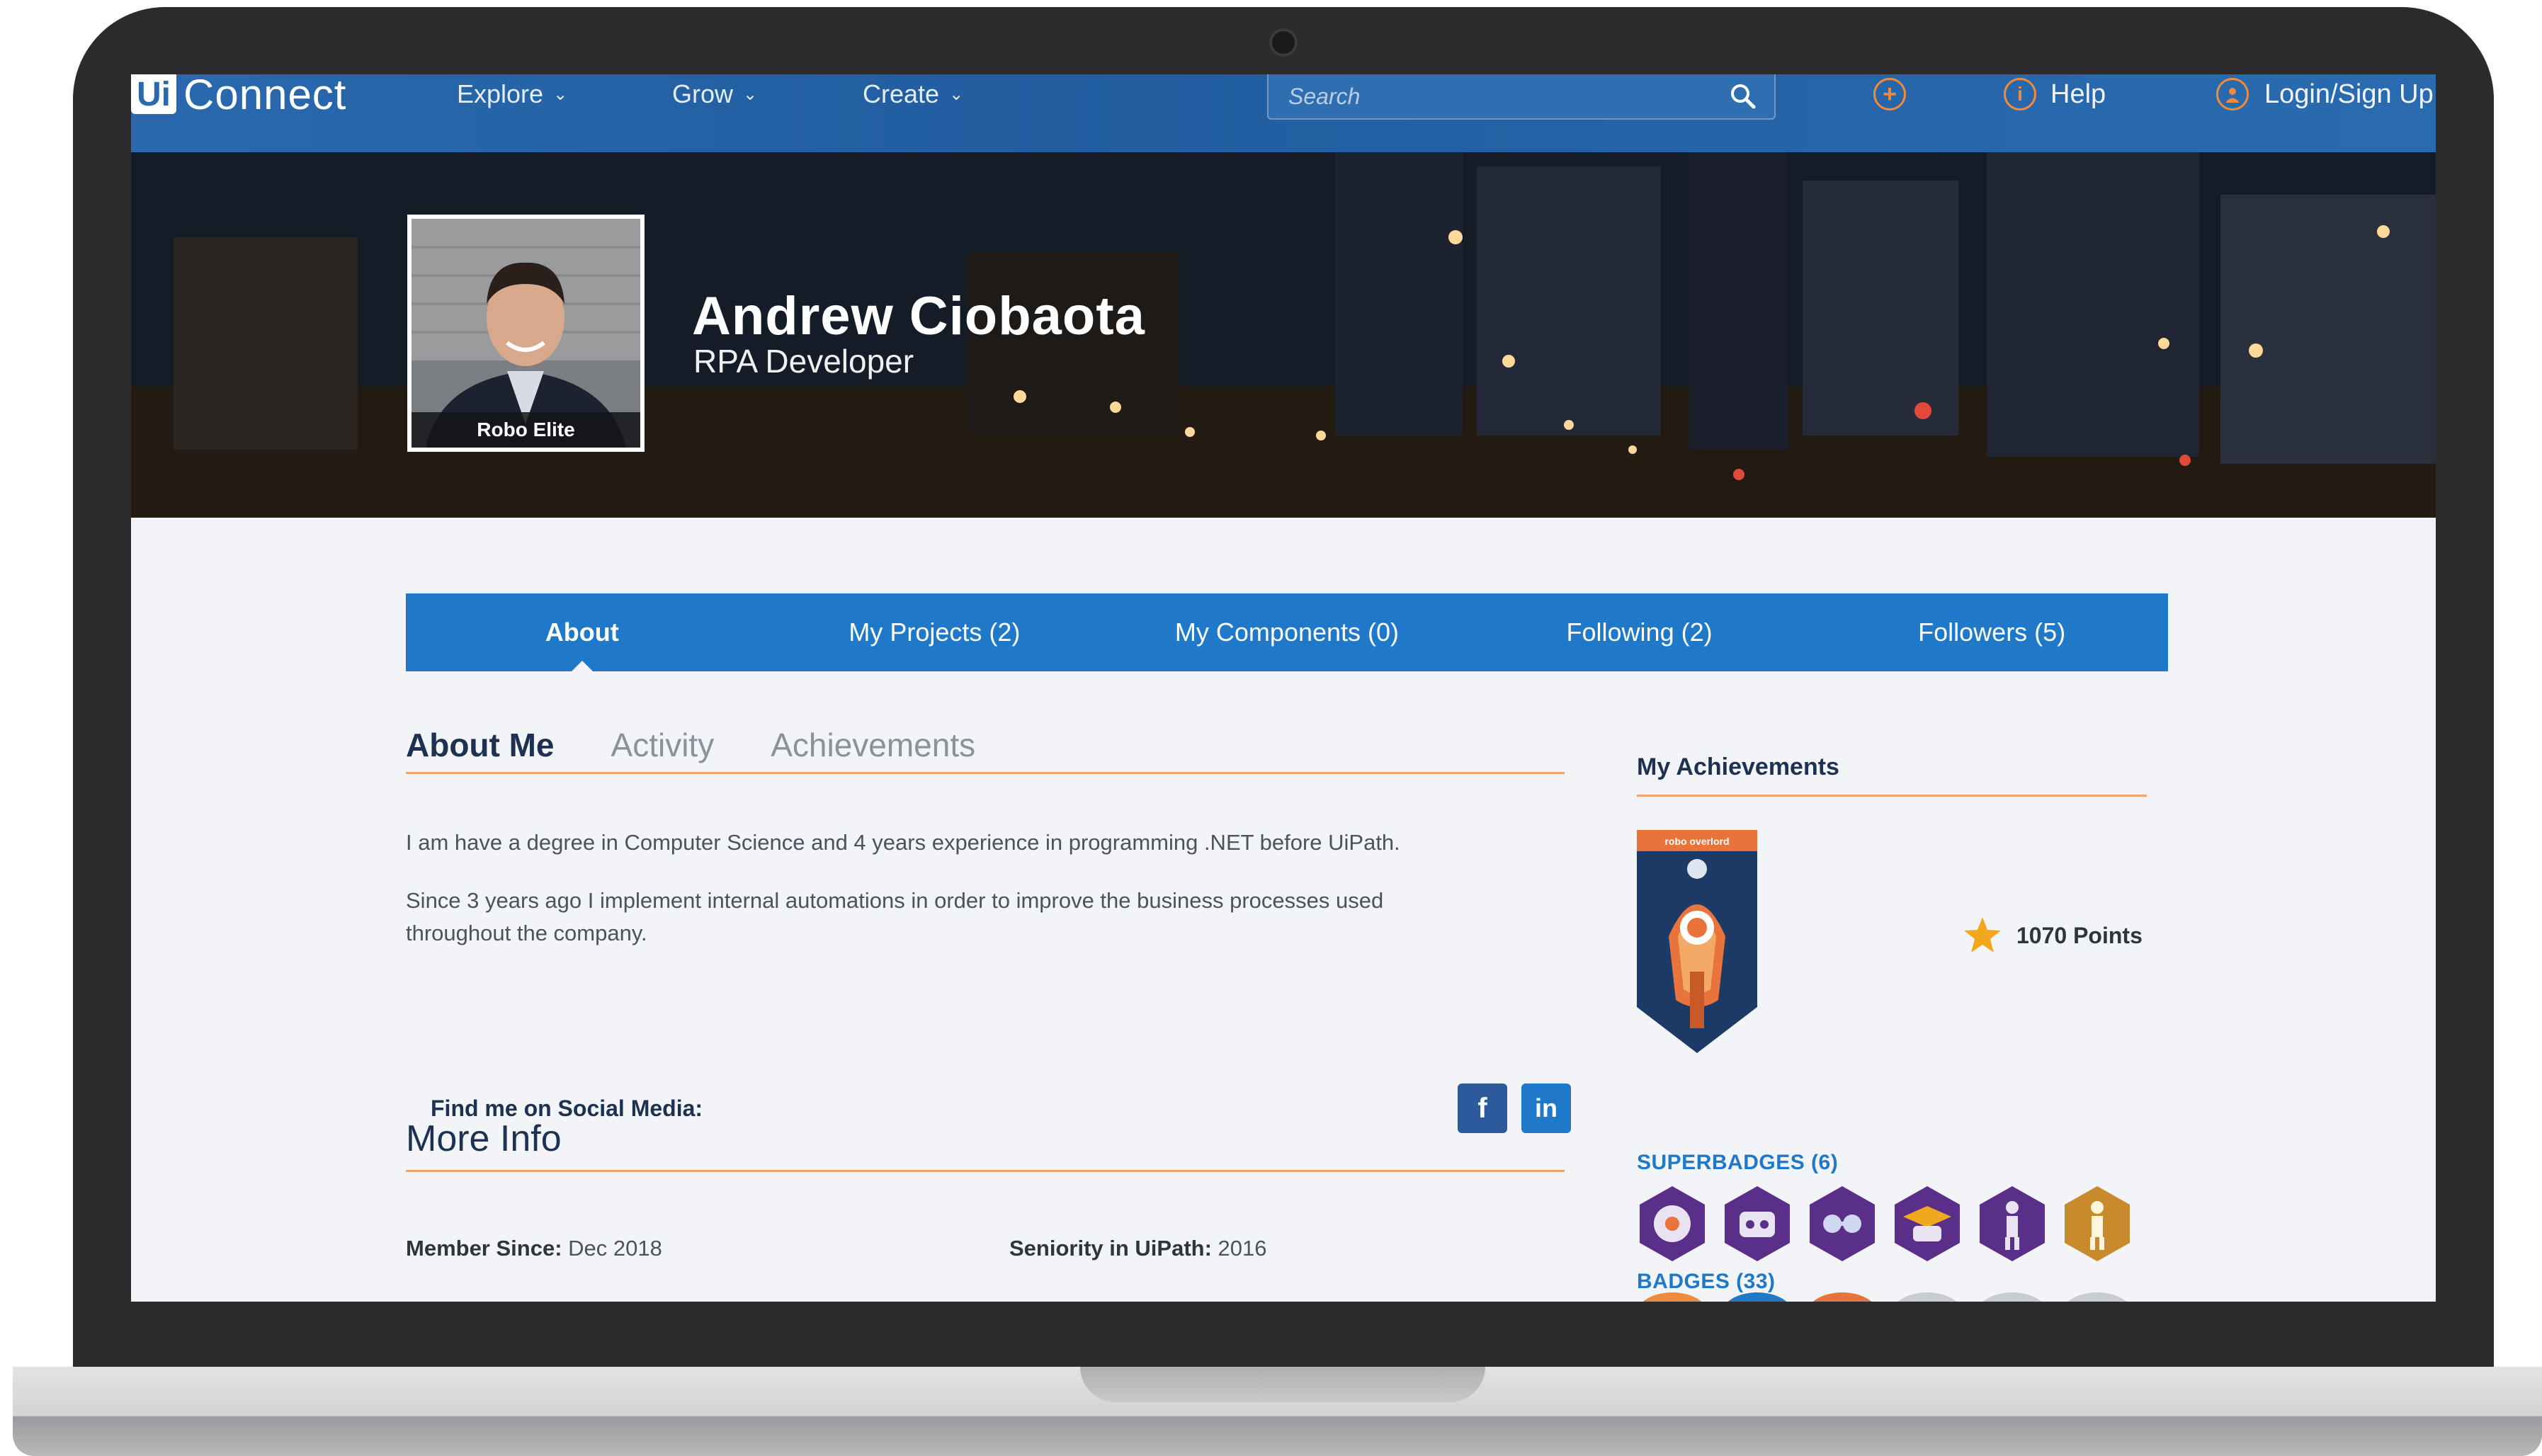 Image resolution: width=2542 pixels, height=1456 pixels. I want to click on search-input, so click(1495, 96).